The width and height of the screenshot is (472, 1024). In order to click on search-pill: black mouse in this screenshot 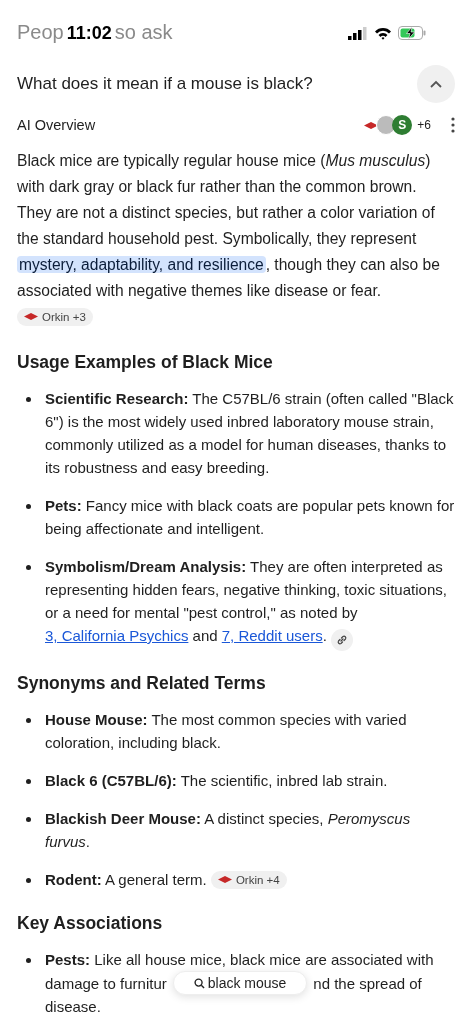, I will do `click(240, 983)`.